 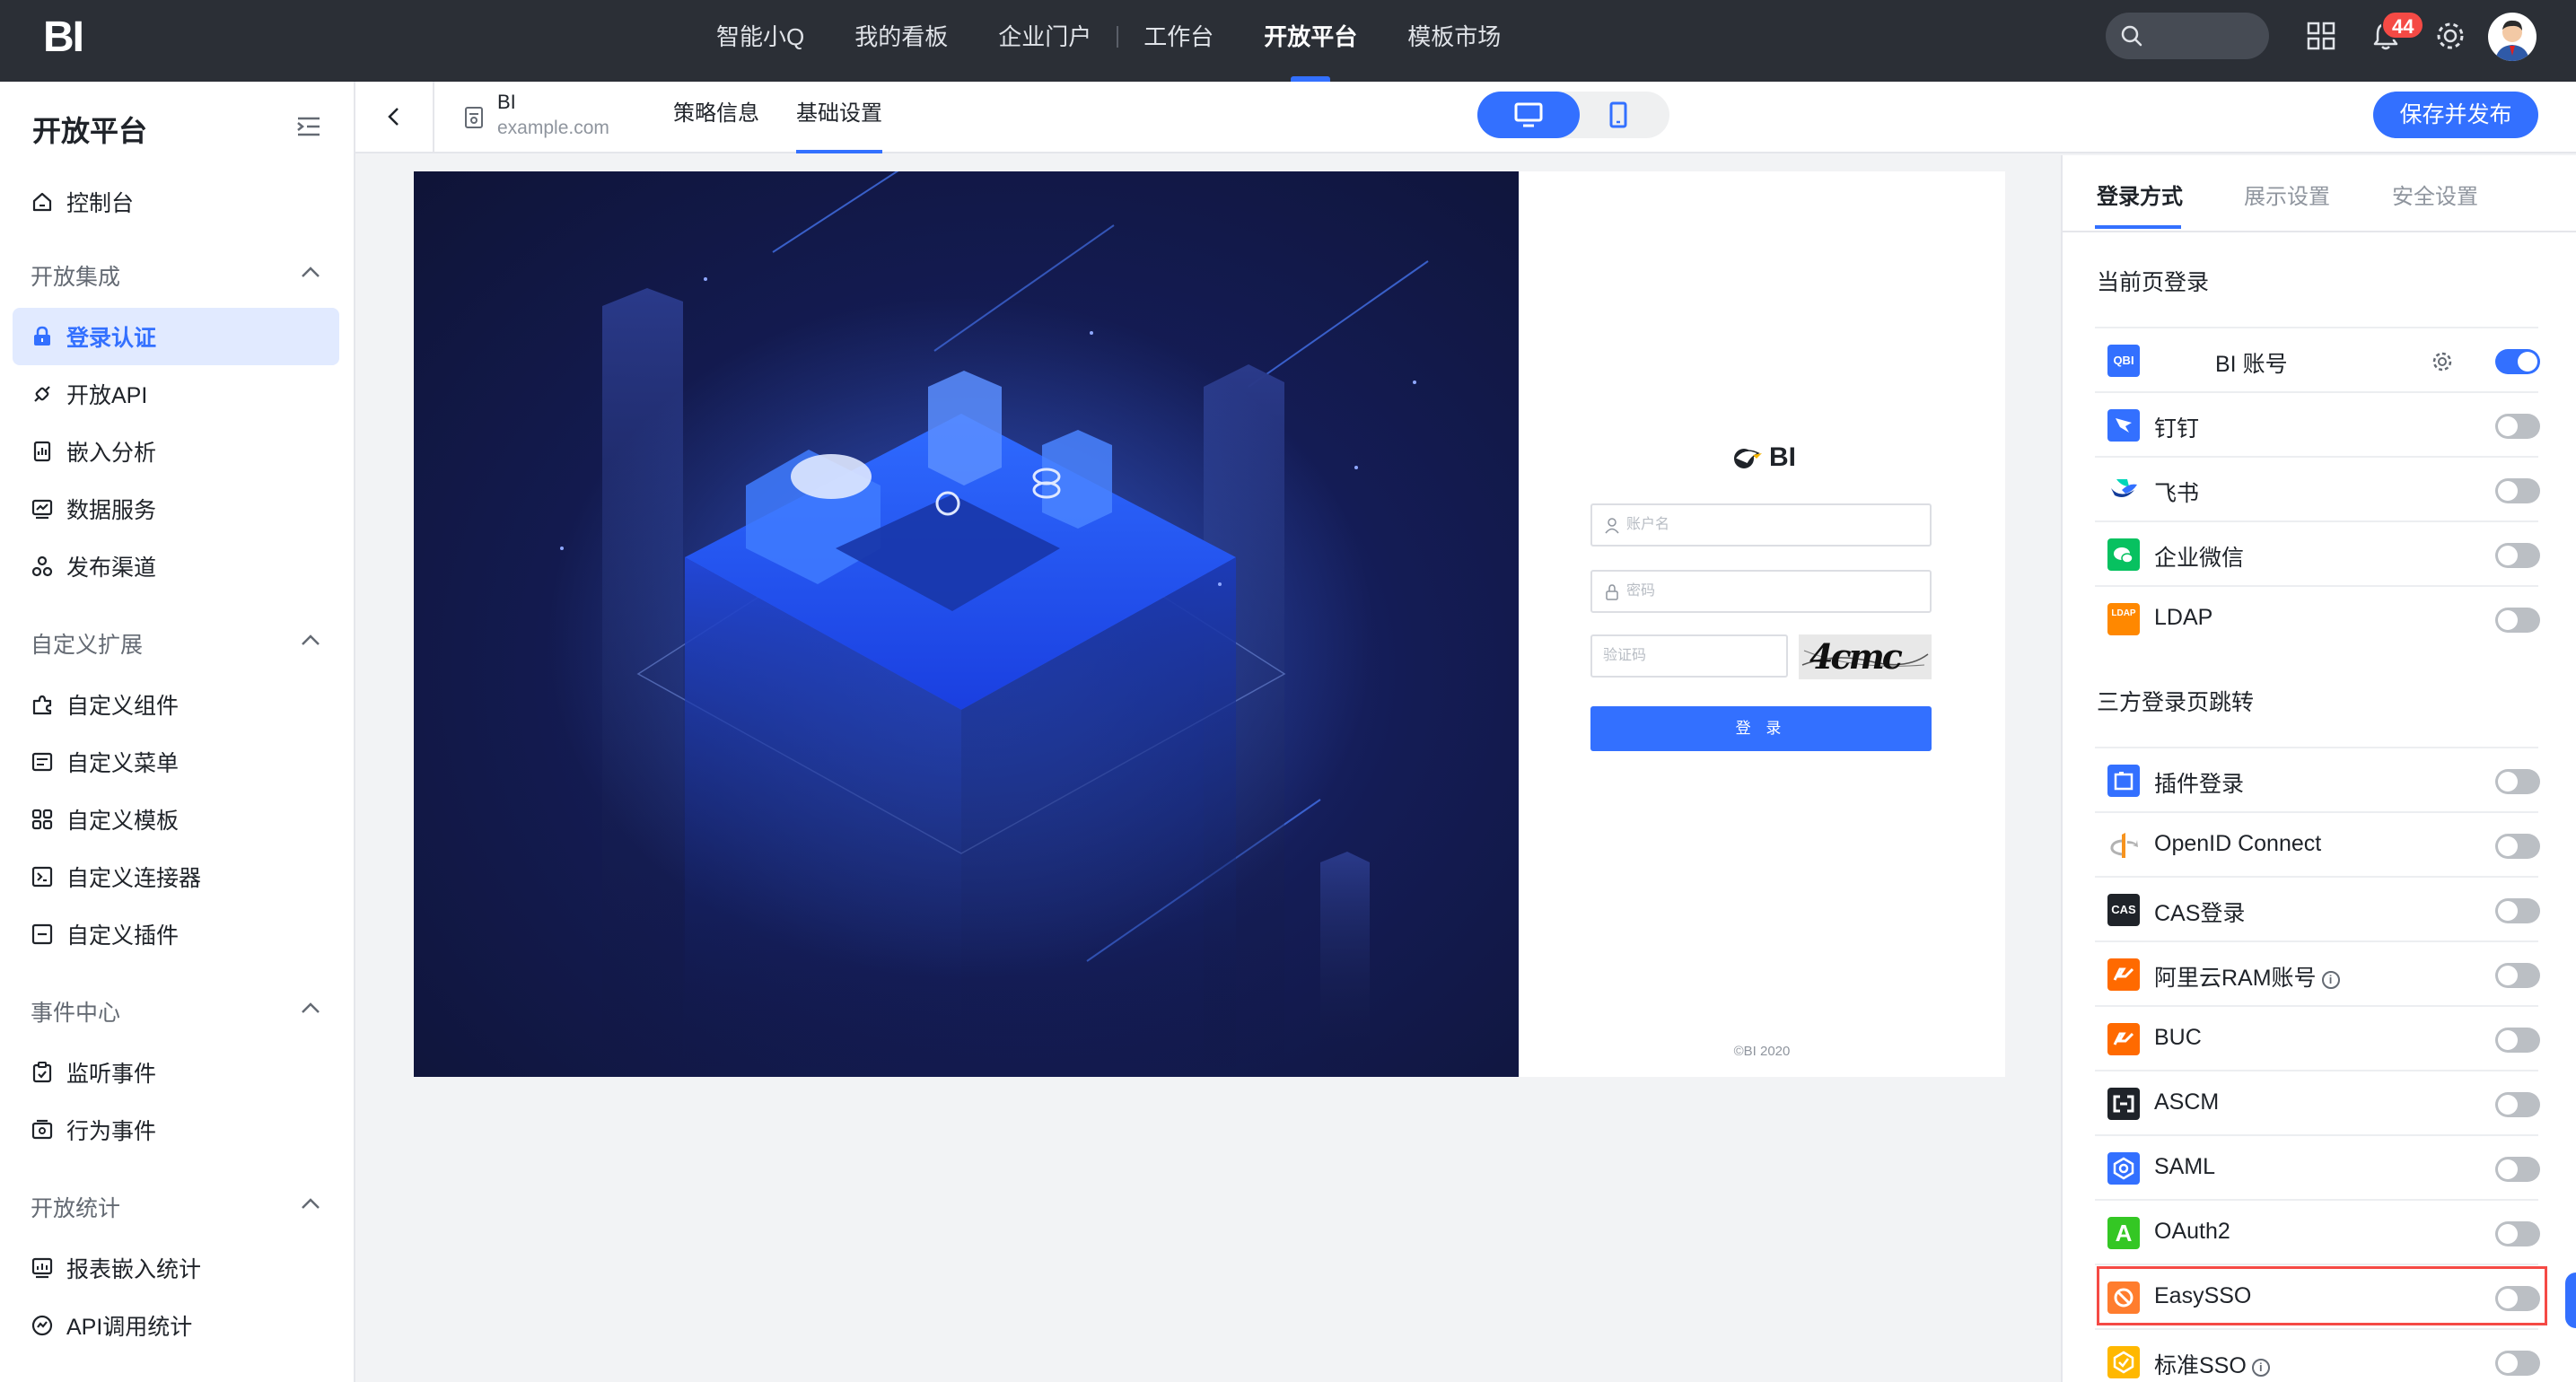 What do you see at coordinates (1761, 728) in the screenshot?
I see `login-button: 登 录` at bounding box center [1761, 728].